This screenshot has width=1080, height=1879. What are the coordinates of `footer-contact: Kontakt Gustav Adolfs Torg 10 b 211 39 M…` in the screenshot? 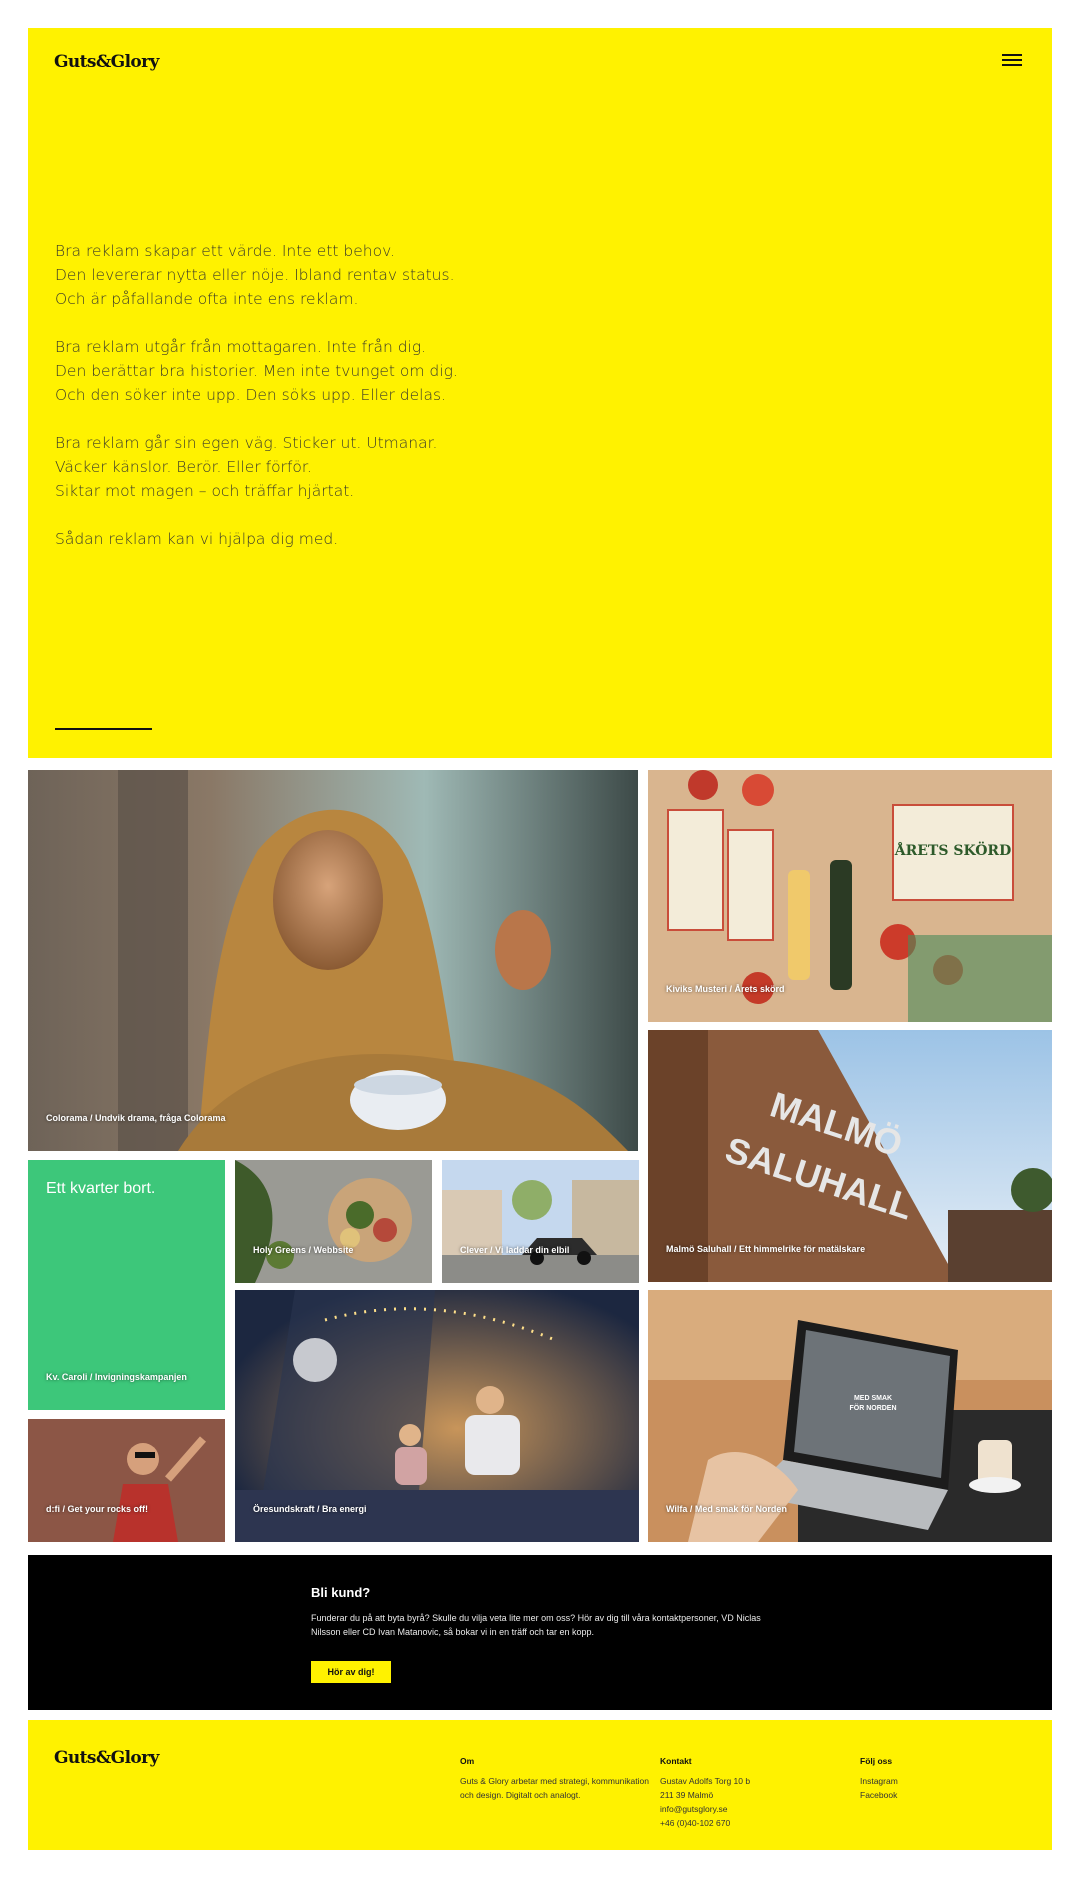 It's located at (750, 1792).